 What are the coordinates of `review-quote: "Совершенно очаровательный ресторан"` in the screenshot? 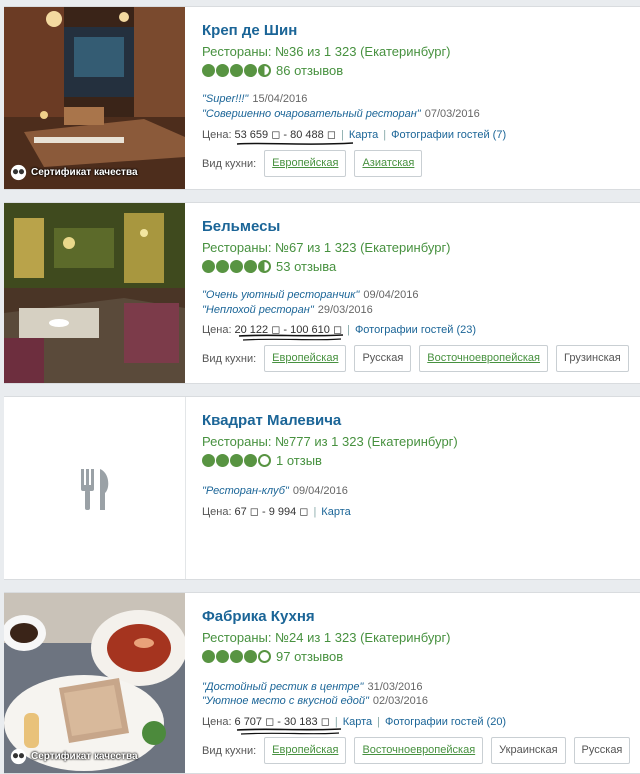 It's located at (311, 114).